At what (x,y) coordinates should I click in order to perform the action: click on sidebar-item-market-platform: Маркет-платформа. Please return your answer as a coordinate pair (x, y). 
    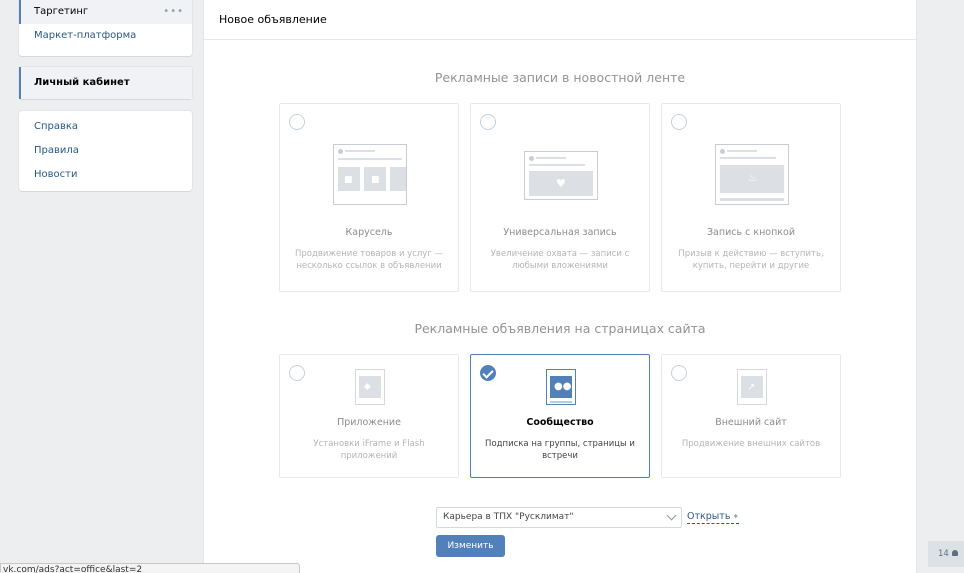
    Looking at the image, I should click on (105, 36).